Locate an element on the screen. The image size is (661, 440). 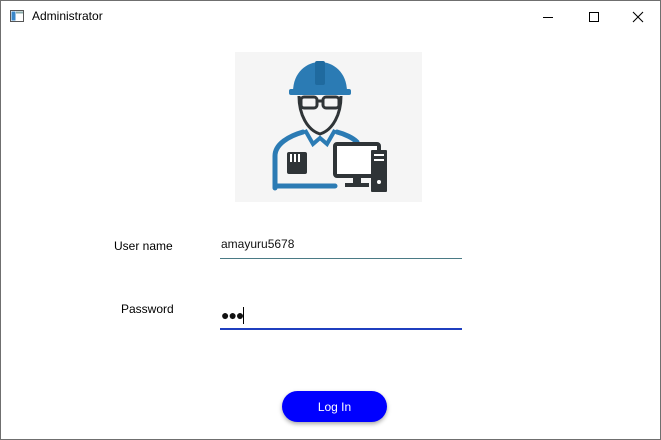
close-icon is located at coordinates (638, 16).